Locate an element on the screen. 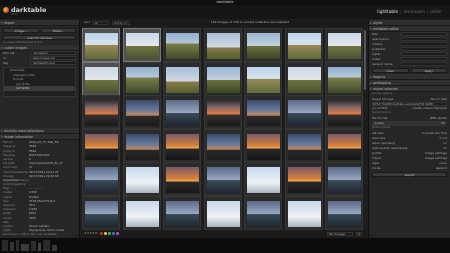  grid-scrollbar is located at coordinates (365, 60).